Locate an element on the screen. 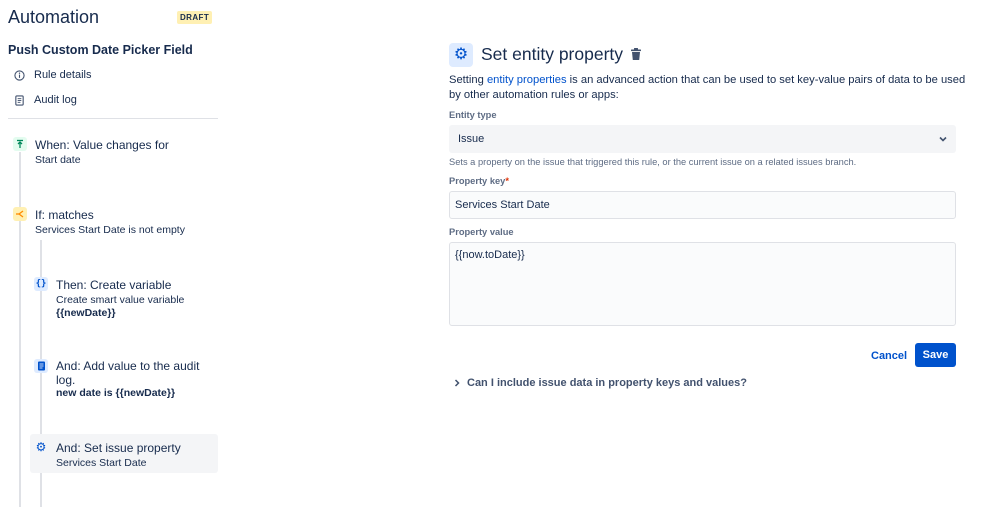 The width and height of the screenshot is (999, 507). property-key-label: Property key* is located at coordinates (479, 181).